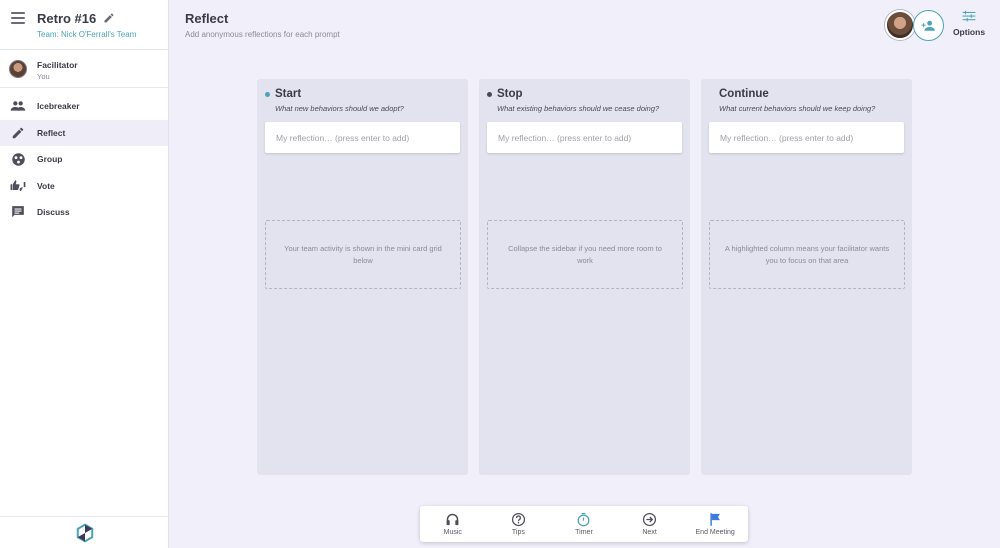 The height and width of the screenshot is (548, 1000). Describe the element at coordinates (969, 25) in the screenshot. I see `options-button: Options` at that location.